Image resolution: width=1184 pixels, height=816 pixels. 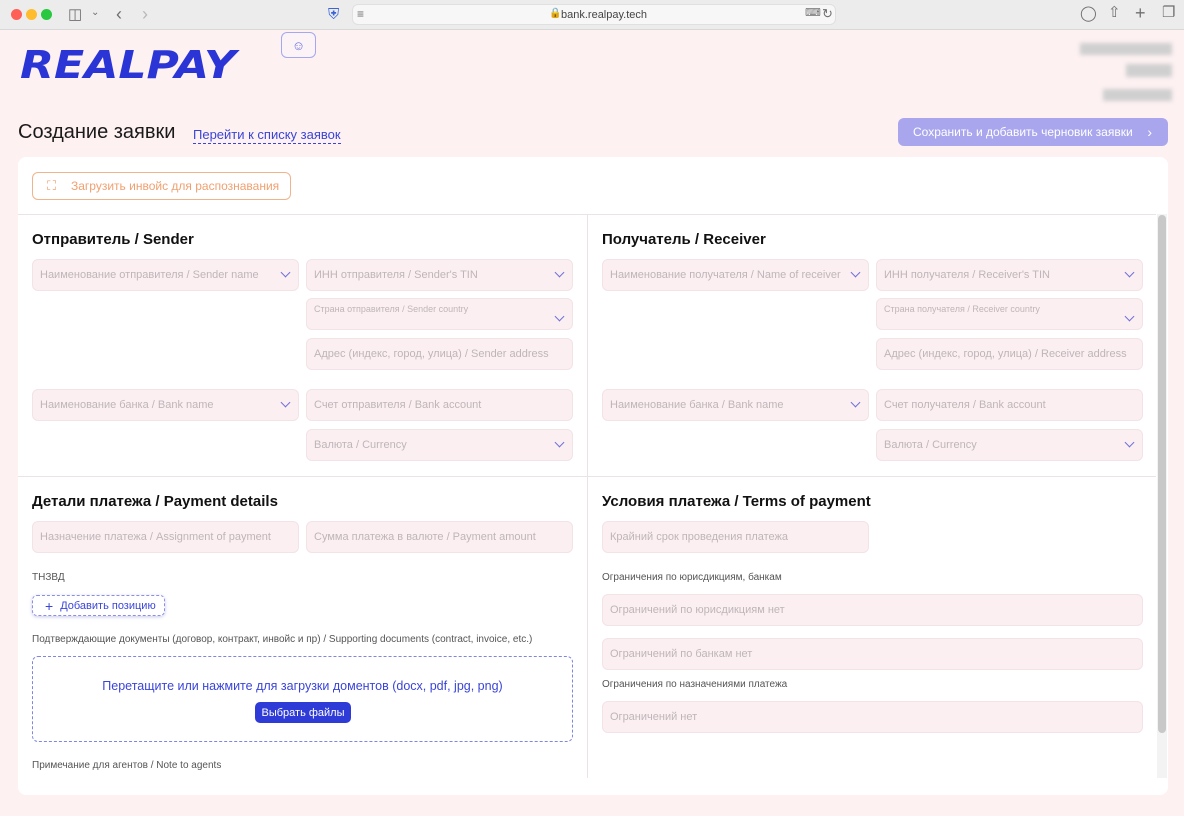 What do you see at coordinates (1009, 275) in the screenshot?
I see `receiver-tin-select: ИНН получателя / Receiver's TIN` at bounding box center [1009, 275].